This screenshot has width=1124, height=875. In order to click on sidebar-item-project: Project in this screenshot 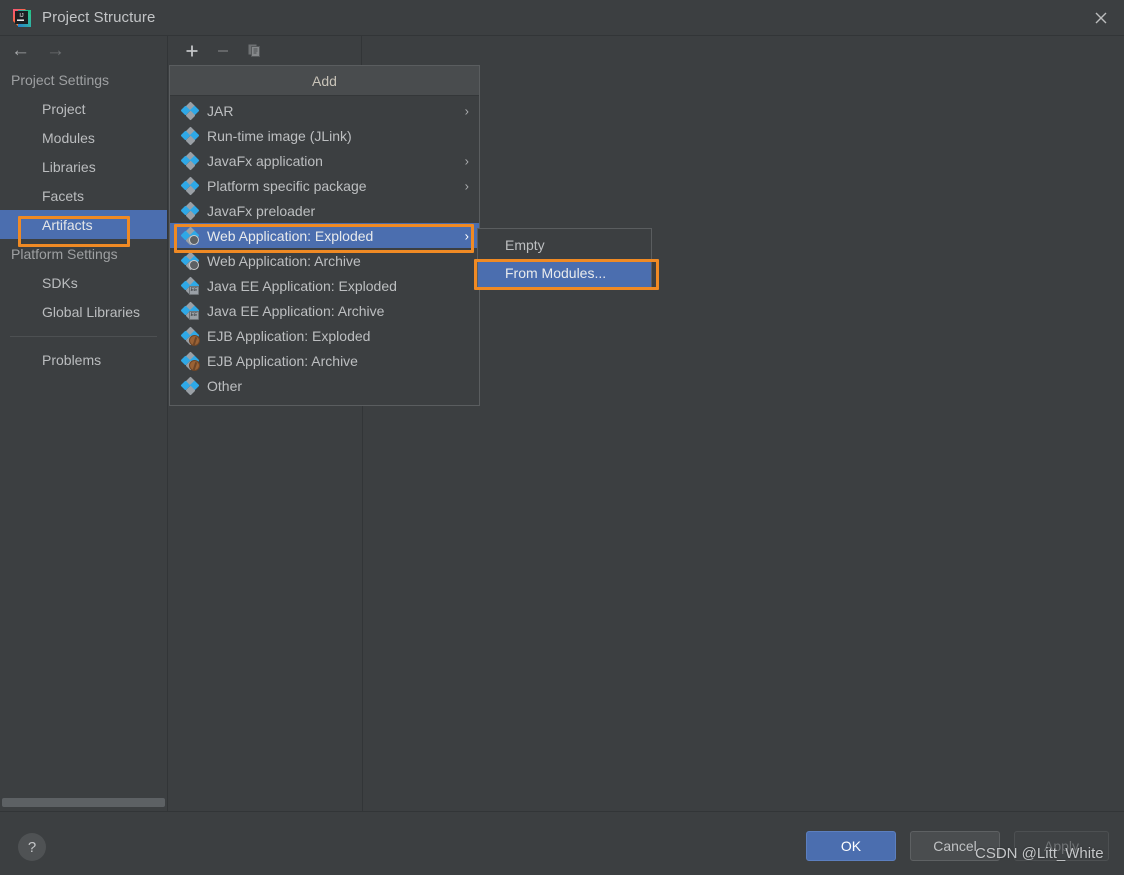, I will do `click(83, 108)`.